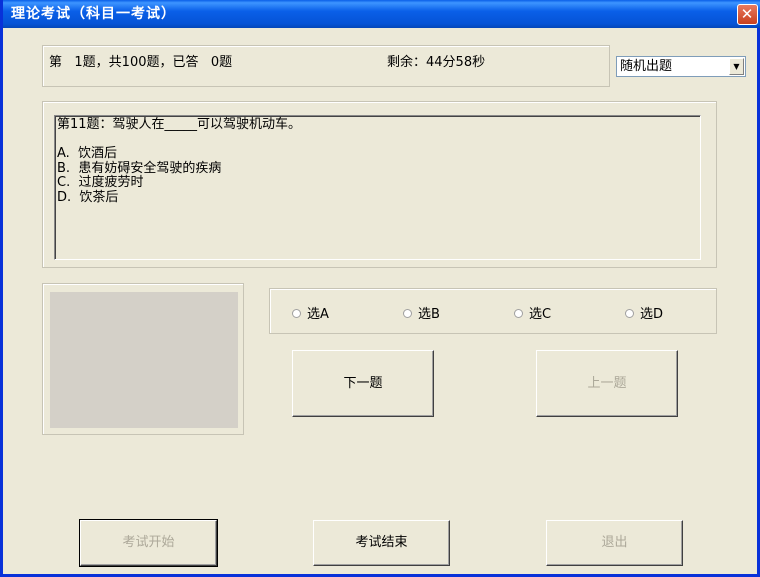 The width and height of the screenshot is (760, 577). I want to click on option-b-text: B. 患有妨碍安全驾驶的疾病, so click(139, 168).